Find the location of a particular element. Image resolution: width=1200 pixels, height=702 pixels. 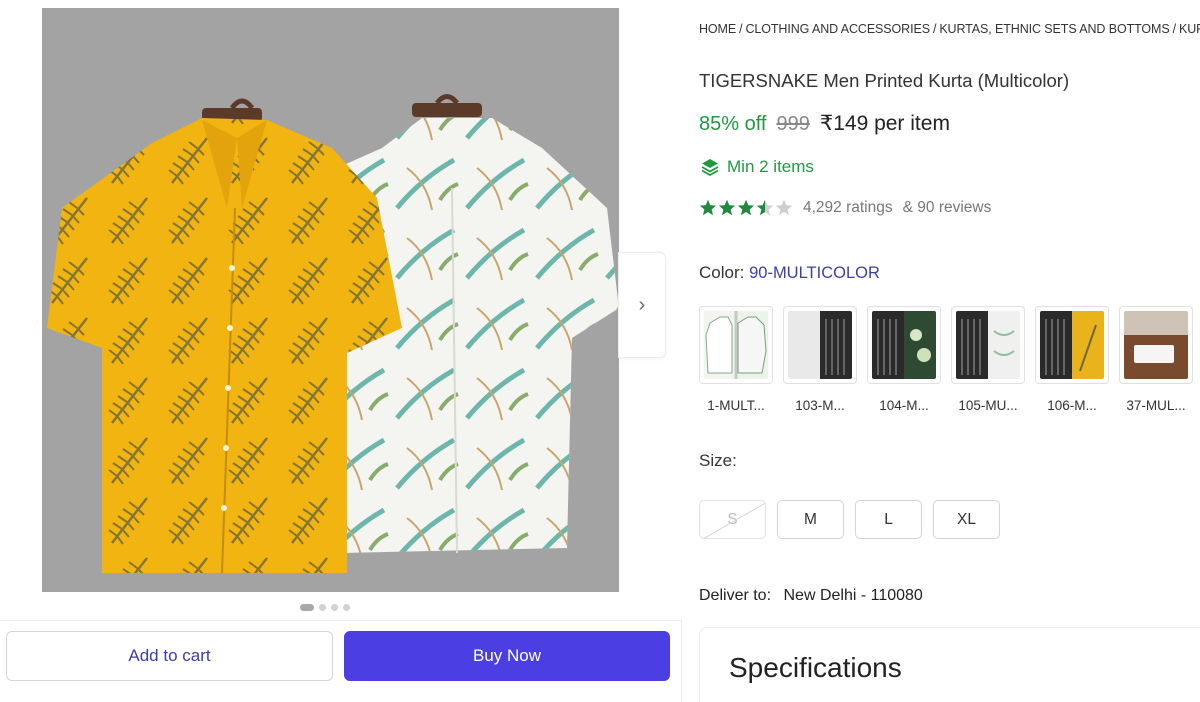

chevron-right-icon: › is located at coordinates (642, 304).